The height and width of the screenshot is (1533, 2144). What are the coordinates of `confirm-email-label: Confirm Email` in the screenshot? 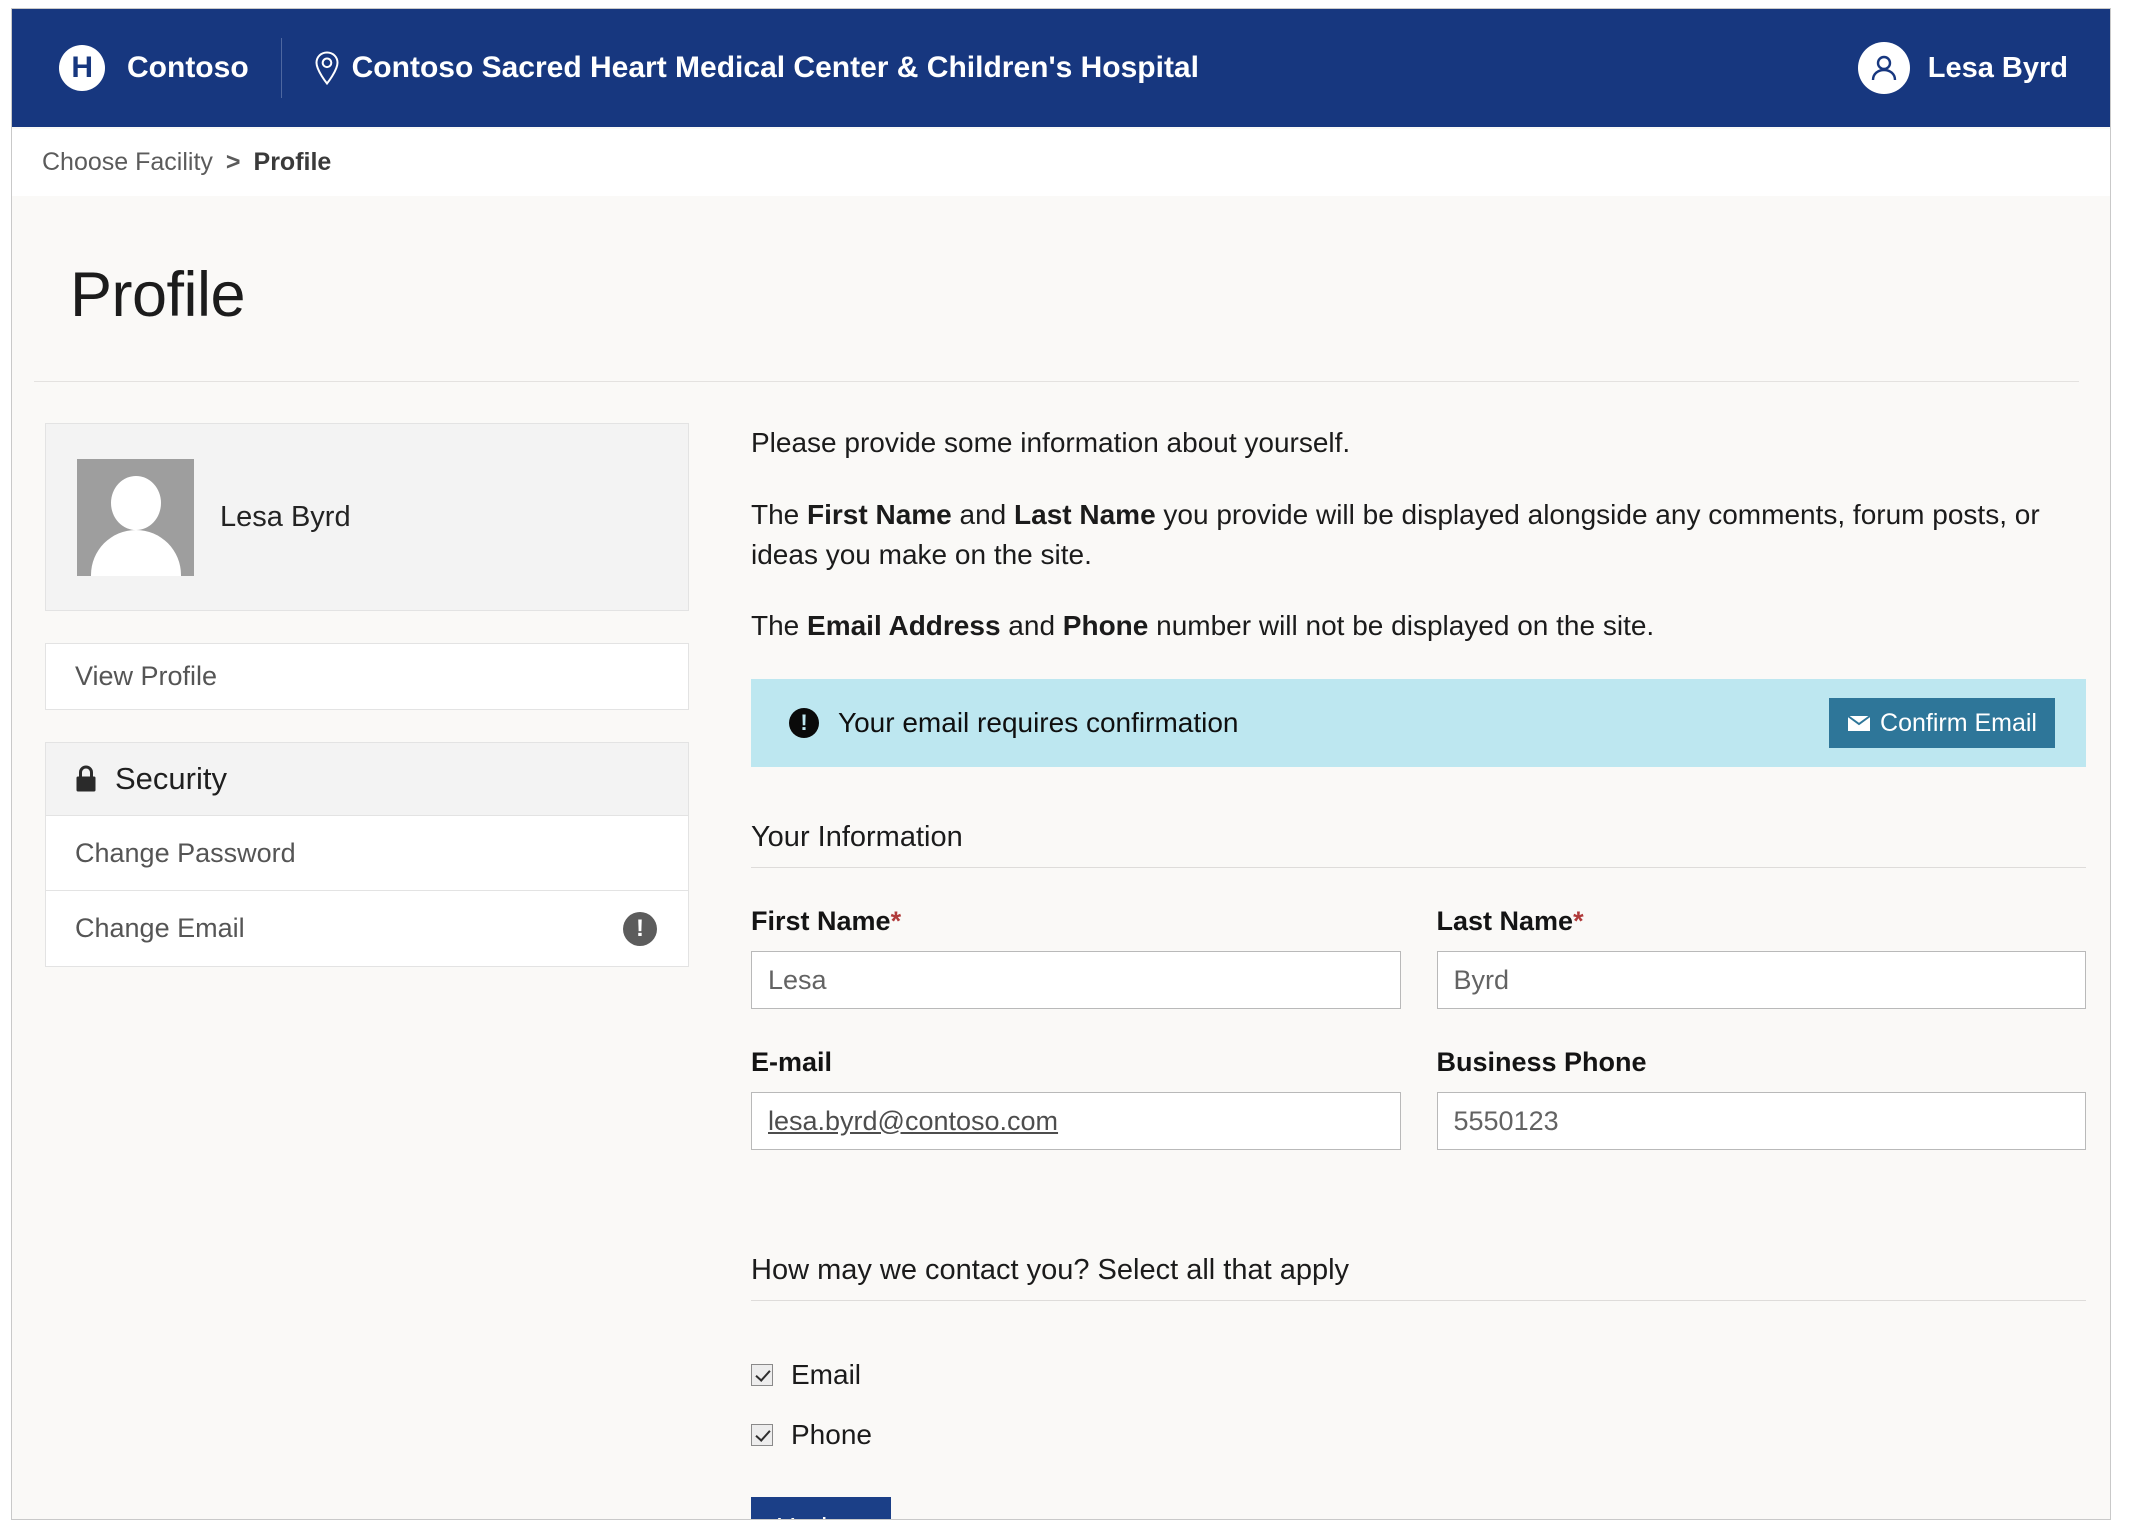 It's located at (1958, 722).